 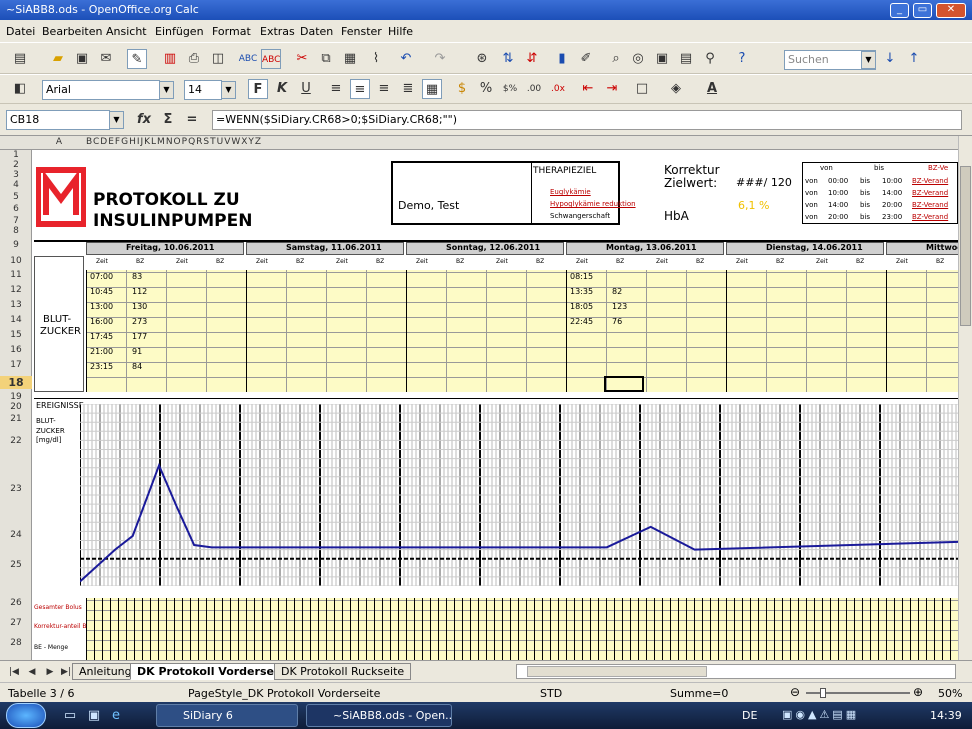 What do you see at coordinates (16, 489) in the screenshot?
I see `row-number: 23` at bounding box center [16, 489].